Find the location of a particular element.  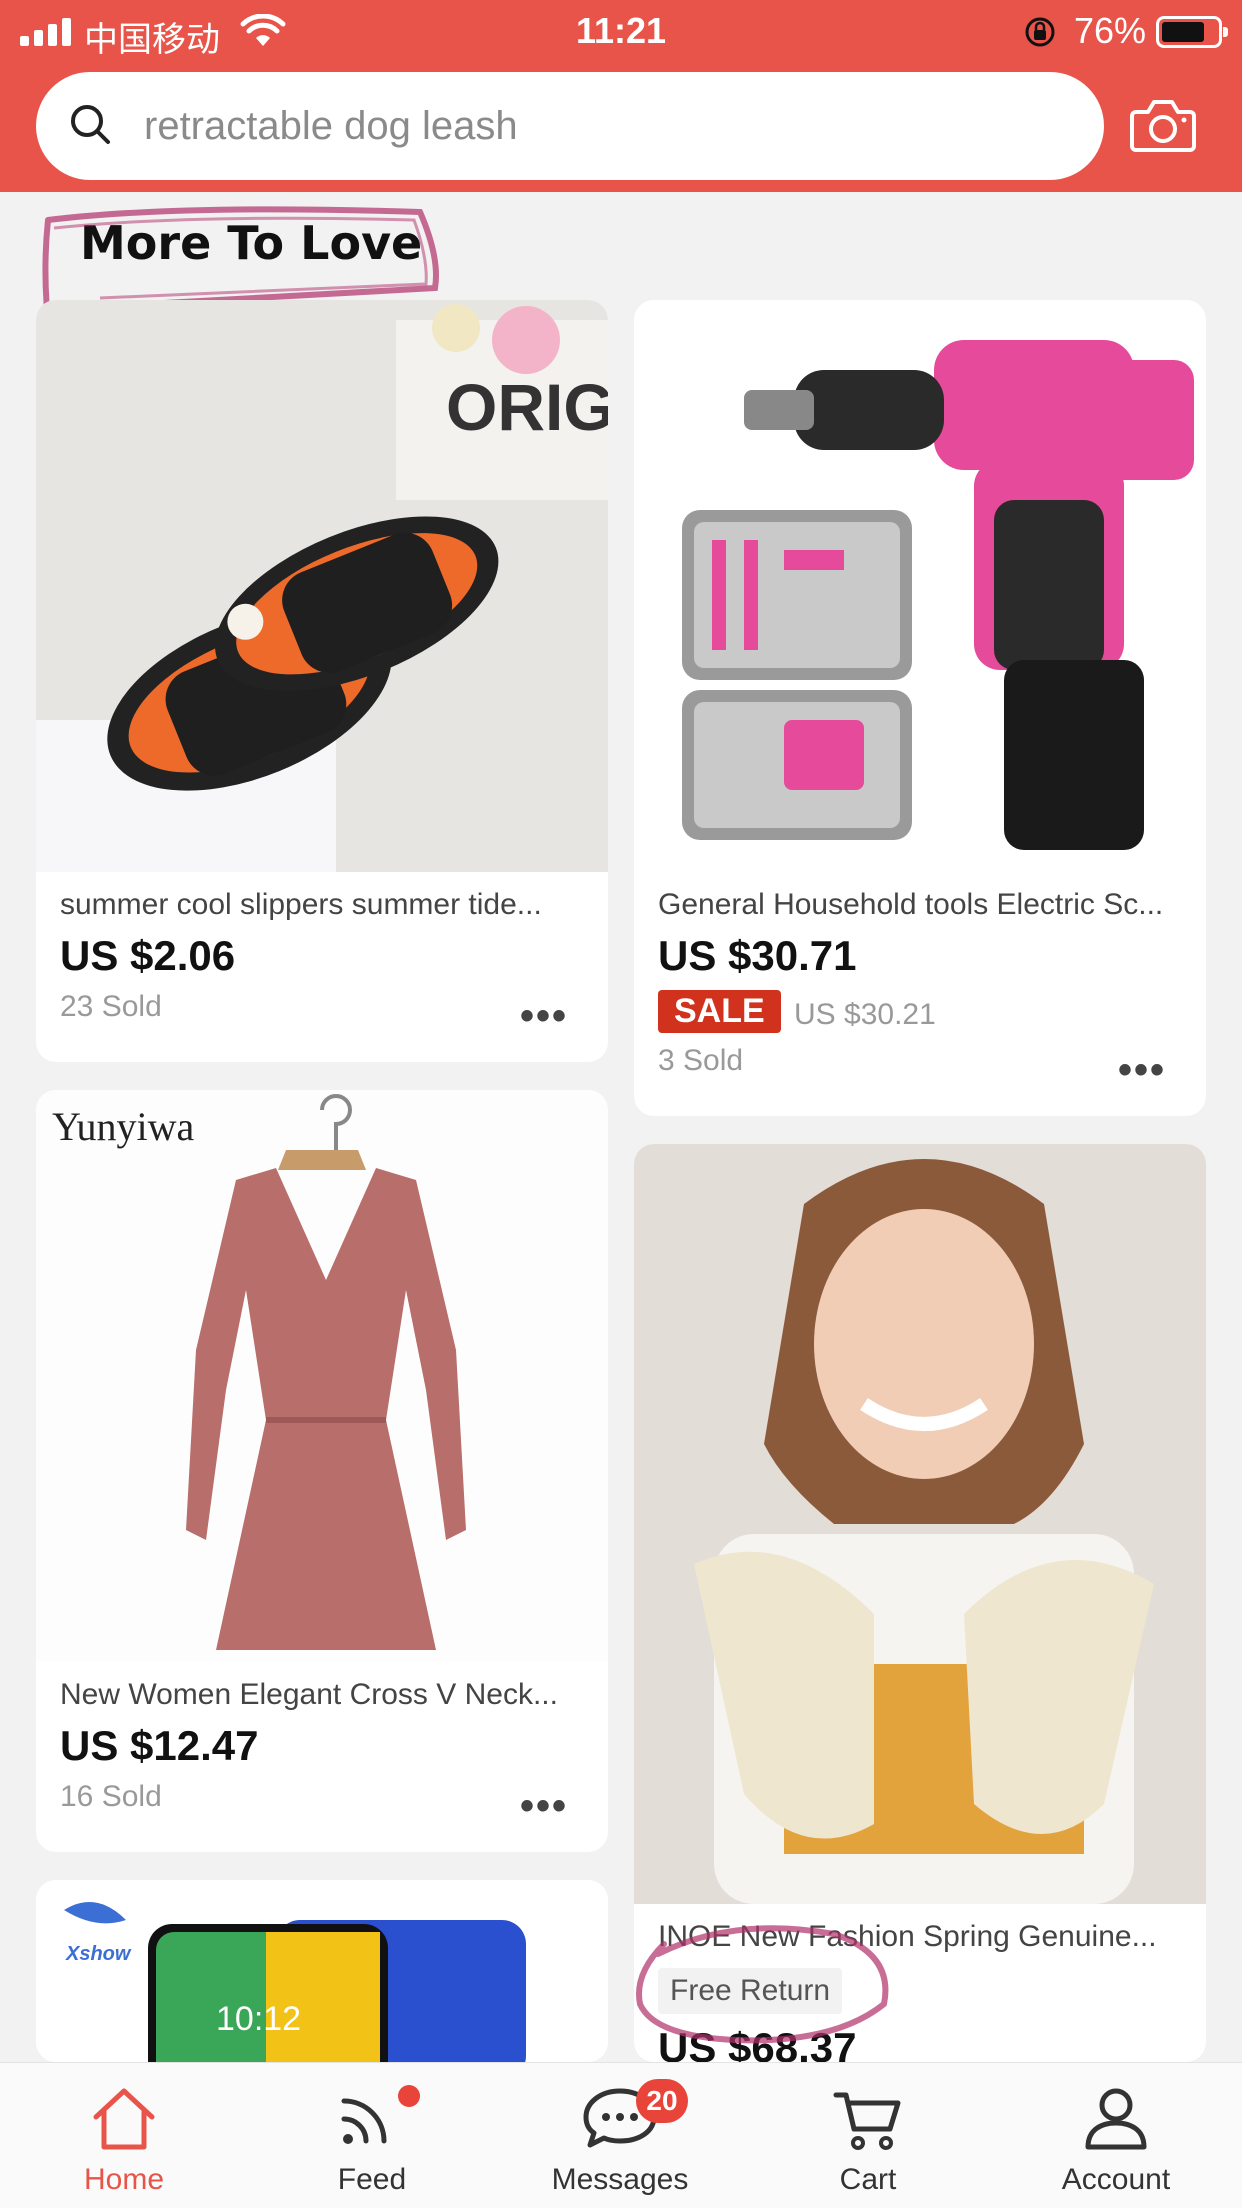

notification-dot is located at coordinates (409, 2096).